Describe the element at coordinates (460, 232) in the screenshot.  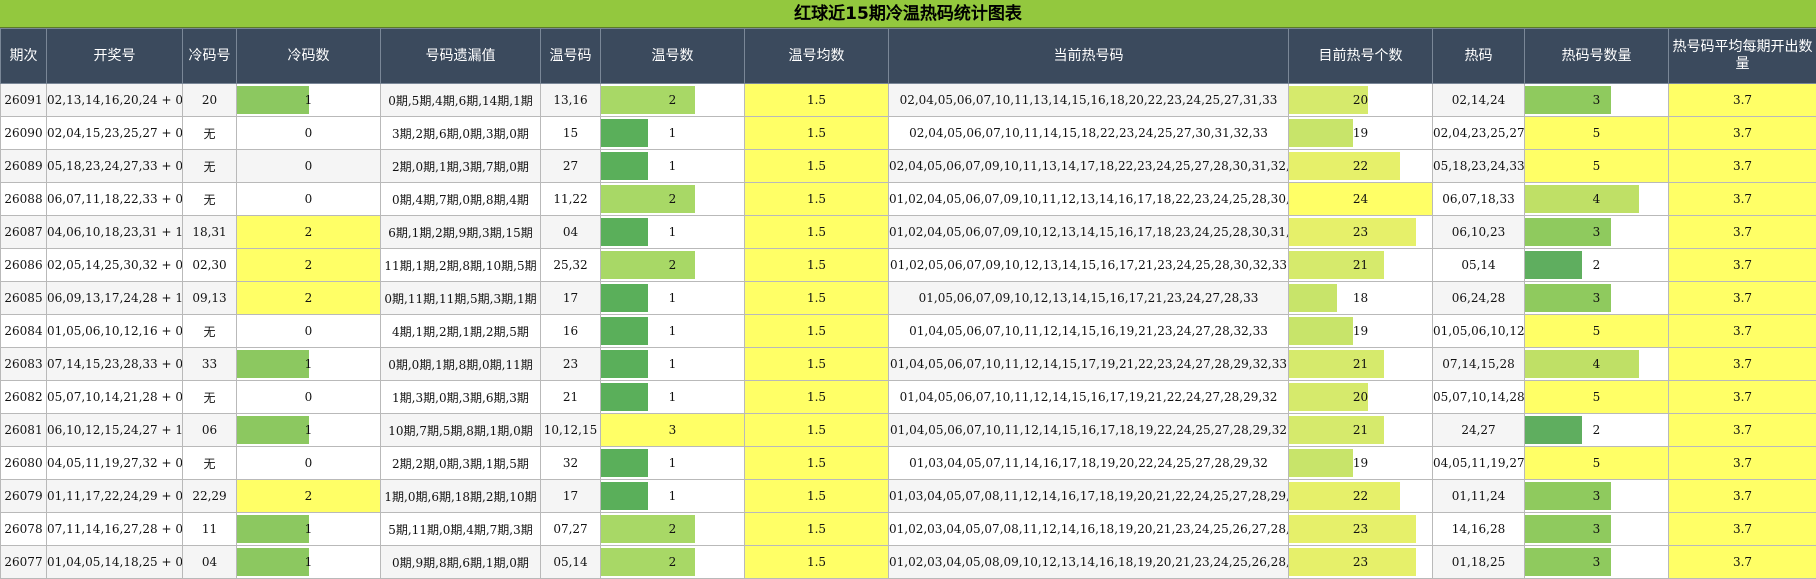
I see `cell-yilou: 6期,1期,2期,9期,3期,15期` at that location.